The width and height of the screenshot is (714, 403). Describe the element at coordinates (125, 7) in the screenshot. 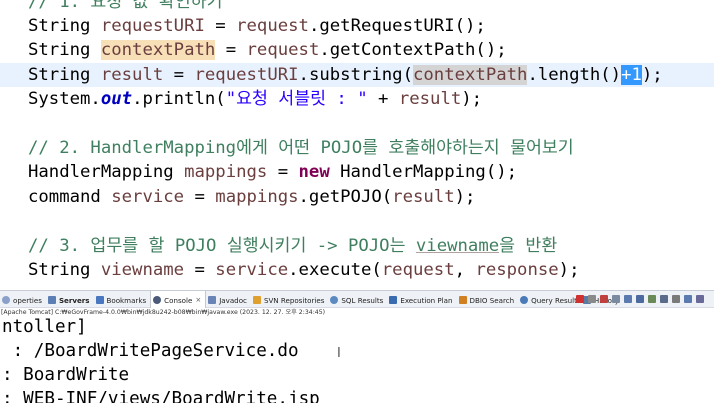

I see `code-line-1: // 1. 요청 값 확인하기` at that location.